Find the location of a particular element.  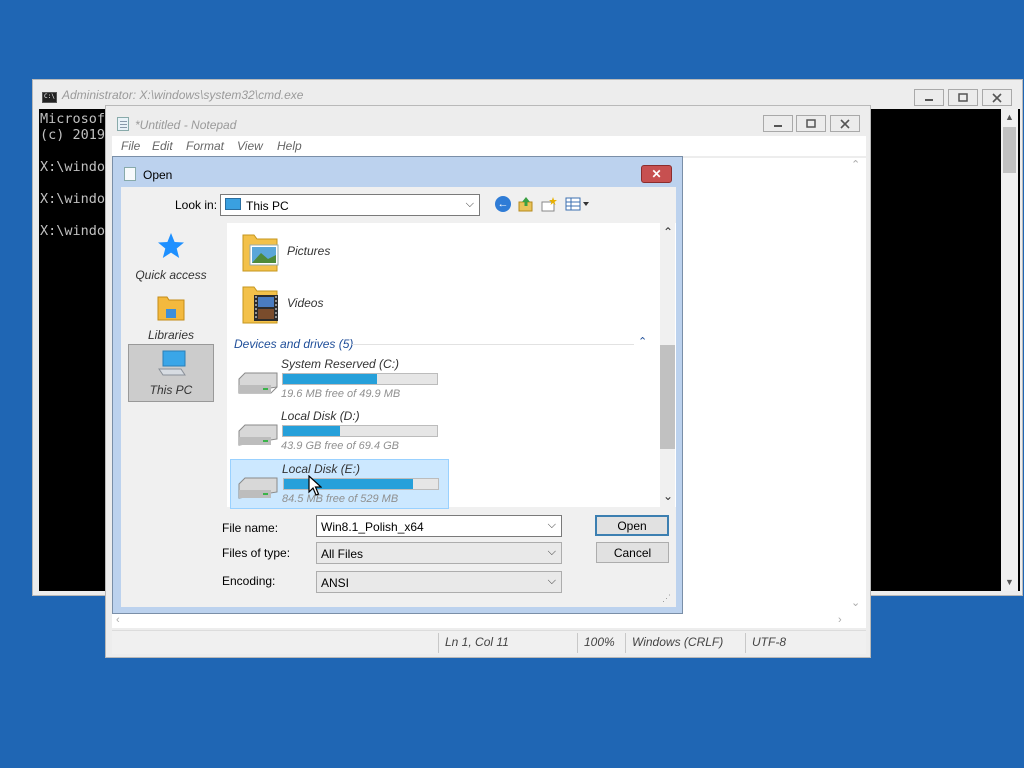

dialog-close-button: ✕ is located at coordinates (656, 174).